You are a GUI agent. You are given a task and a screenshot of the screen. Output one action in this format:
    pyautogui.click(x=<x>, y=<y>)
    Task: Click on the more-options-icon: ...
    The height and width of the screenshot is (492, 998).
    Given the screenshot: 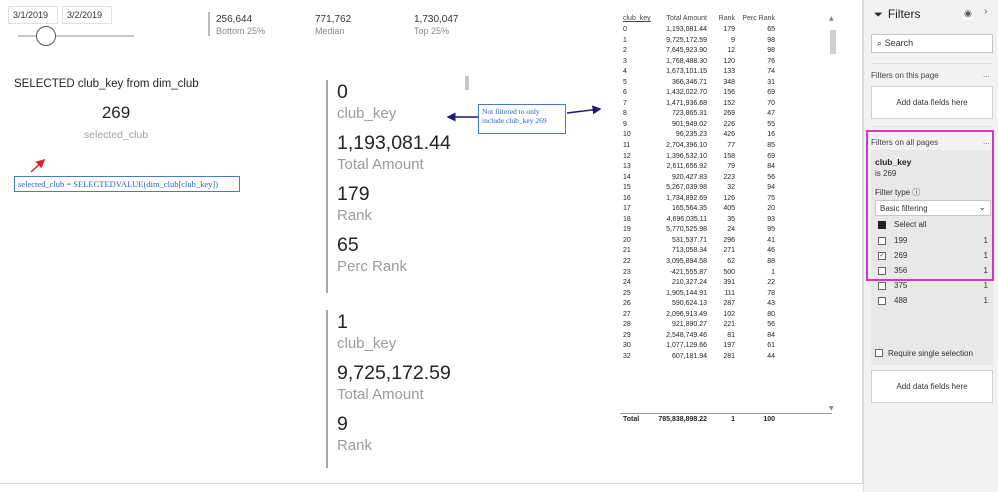 What is the action you would take?
    pyautogui.click(x=986, y=74)
    